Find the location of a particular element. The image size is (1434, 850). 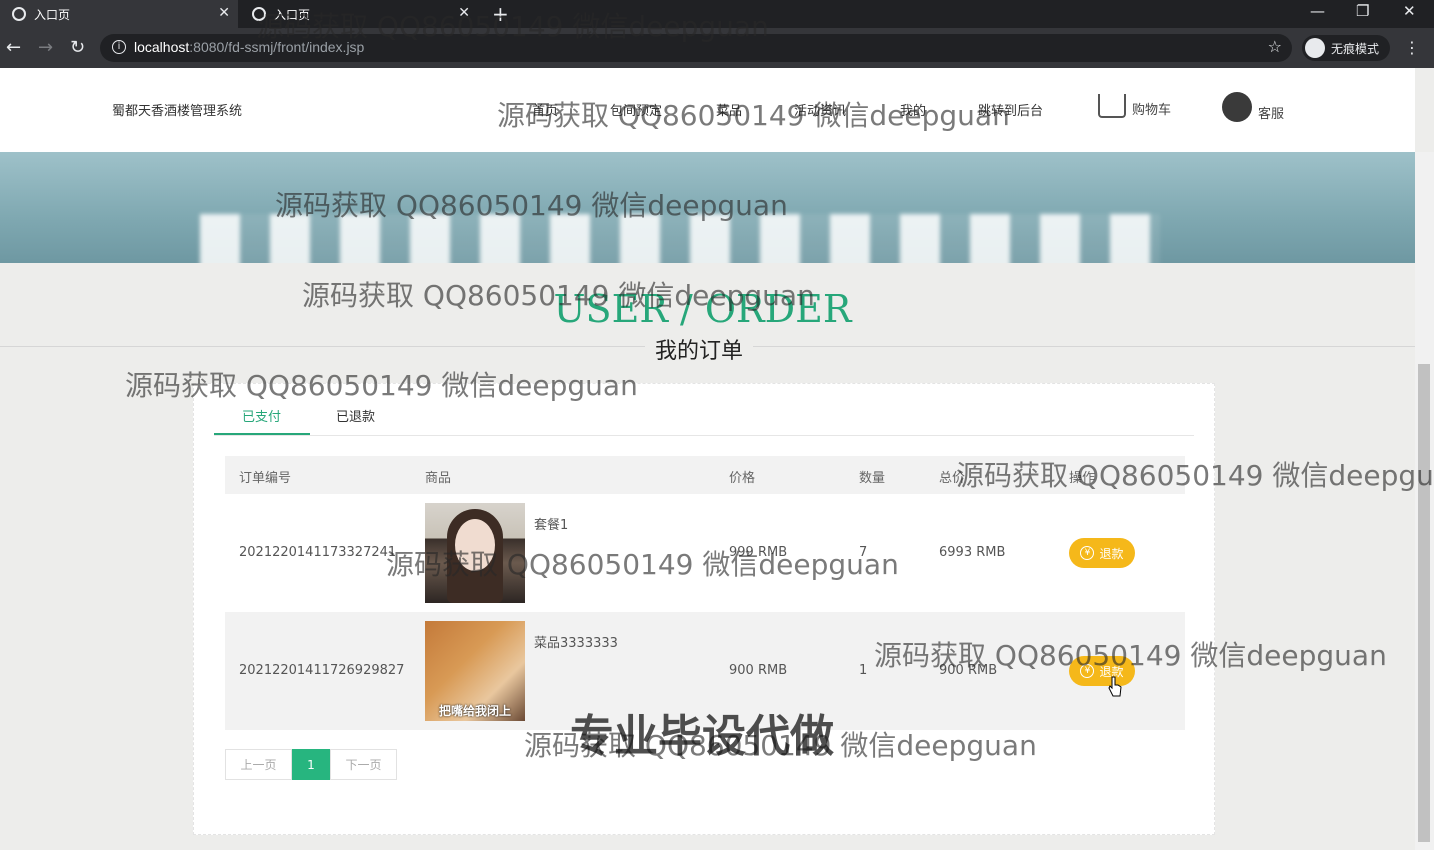

window-close-icon: ✕ is located at coordinates (1409, 11).